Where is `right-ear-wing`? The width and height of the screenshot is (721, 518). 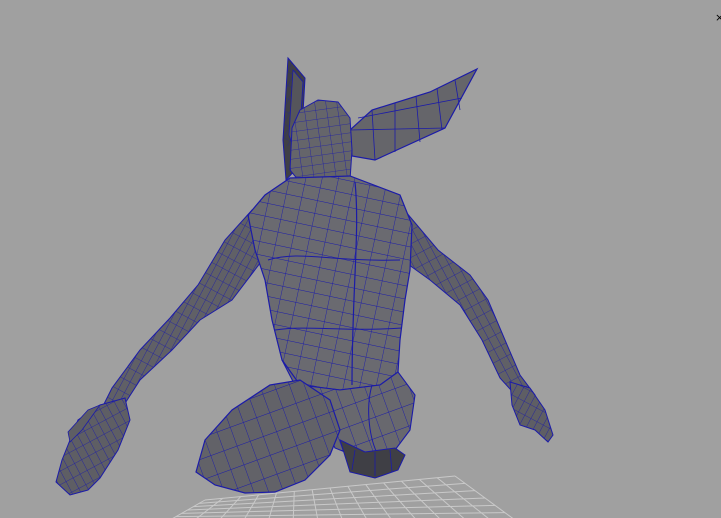
right-ear-wing is located at coordinates (414, 114).